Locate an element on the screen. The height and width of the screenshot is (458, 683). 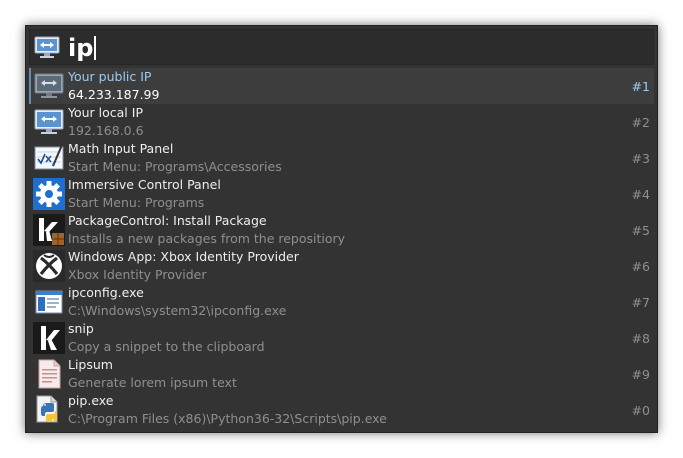
python-file-icon is located at coordinates (49, 410).